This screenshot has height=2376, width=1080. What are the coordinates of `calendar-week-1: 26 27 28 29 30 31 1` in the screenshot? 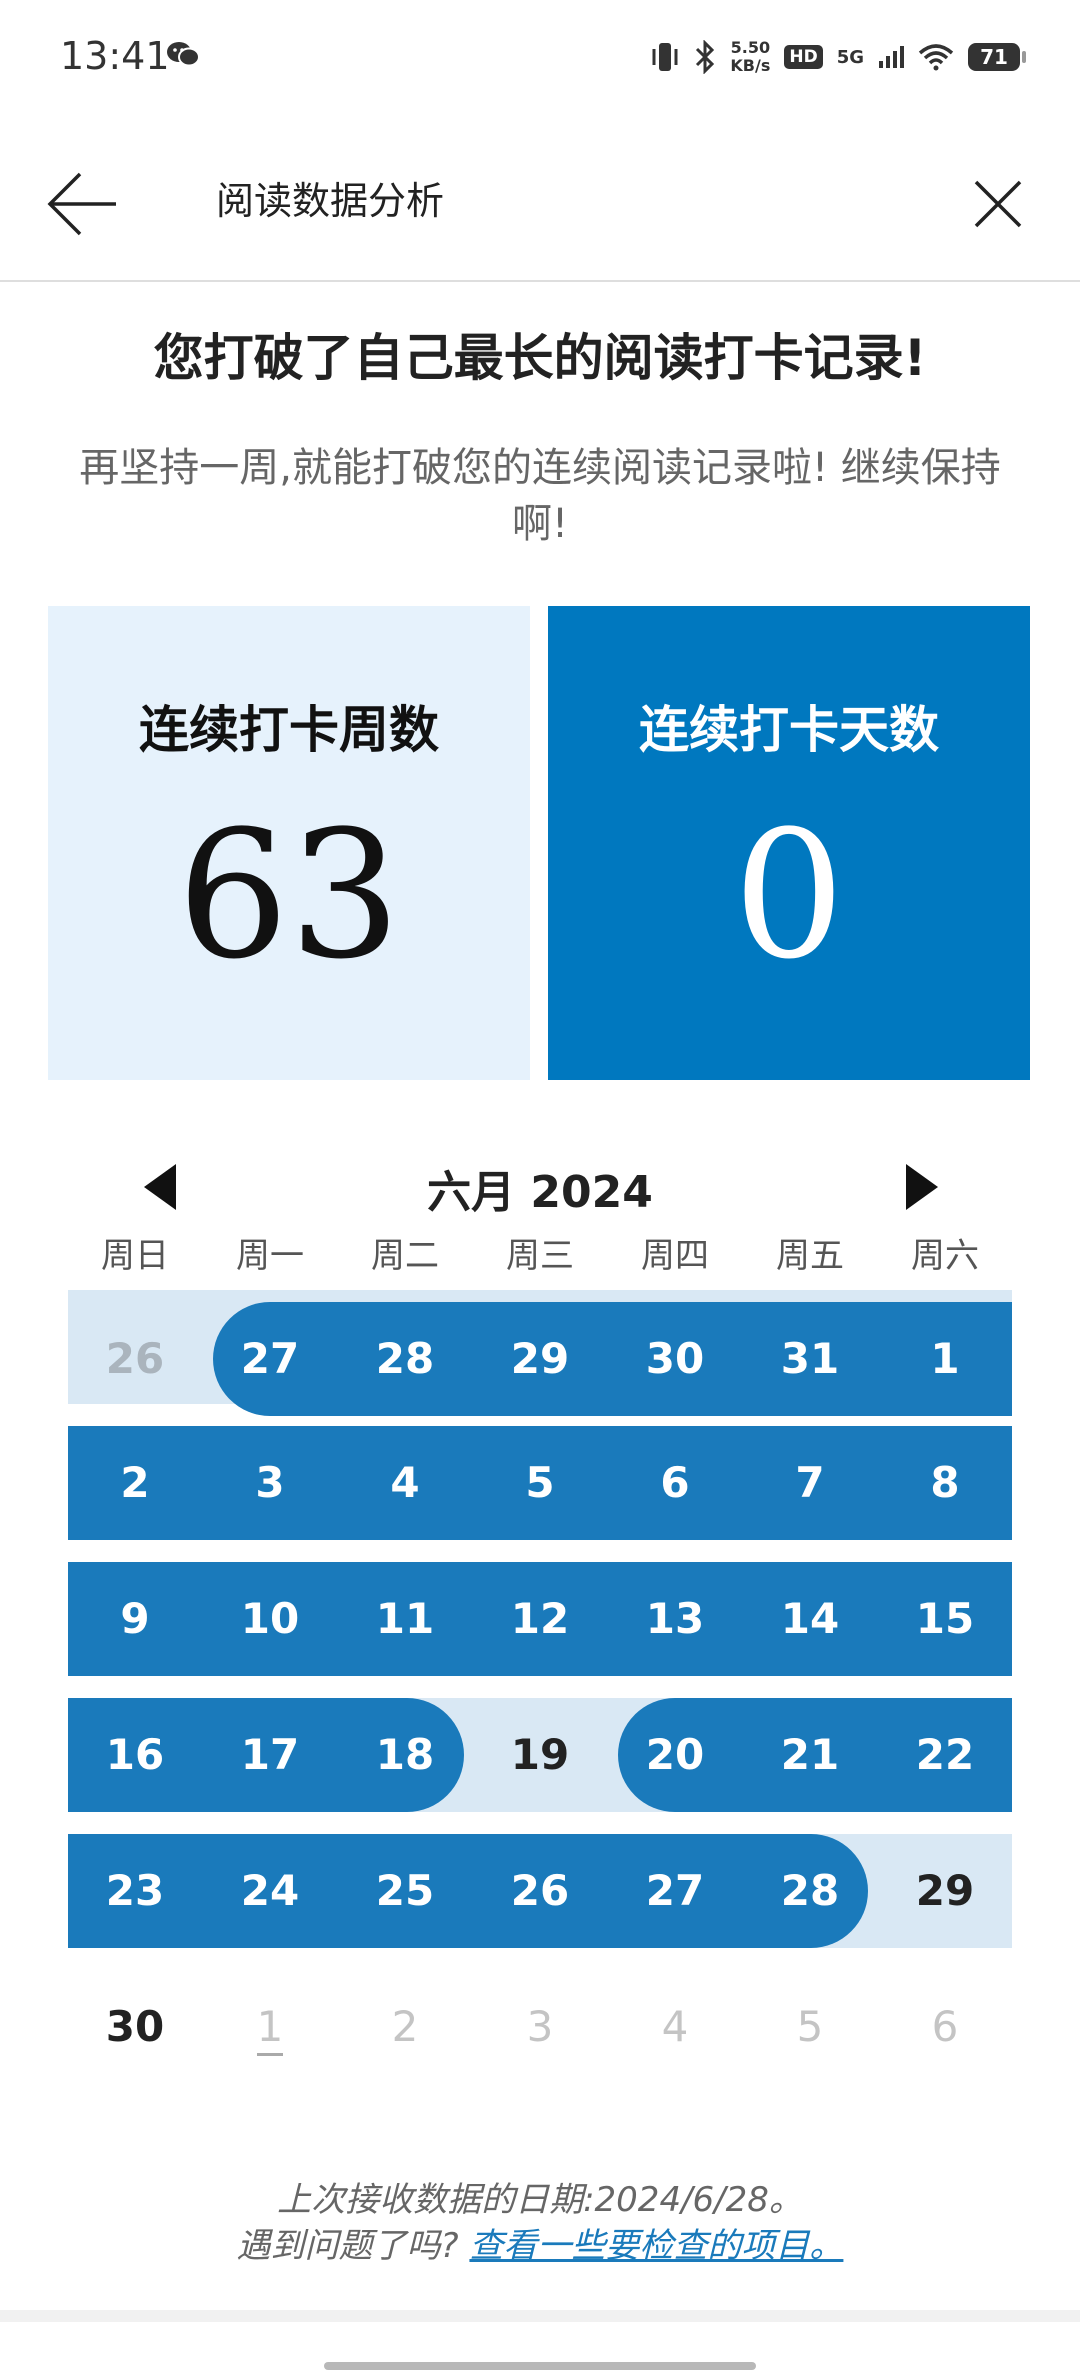 It's located at (540, 1353).